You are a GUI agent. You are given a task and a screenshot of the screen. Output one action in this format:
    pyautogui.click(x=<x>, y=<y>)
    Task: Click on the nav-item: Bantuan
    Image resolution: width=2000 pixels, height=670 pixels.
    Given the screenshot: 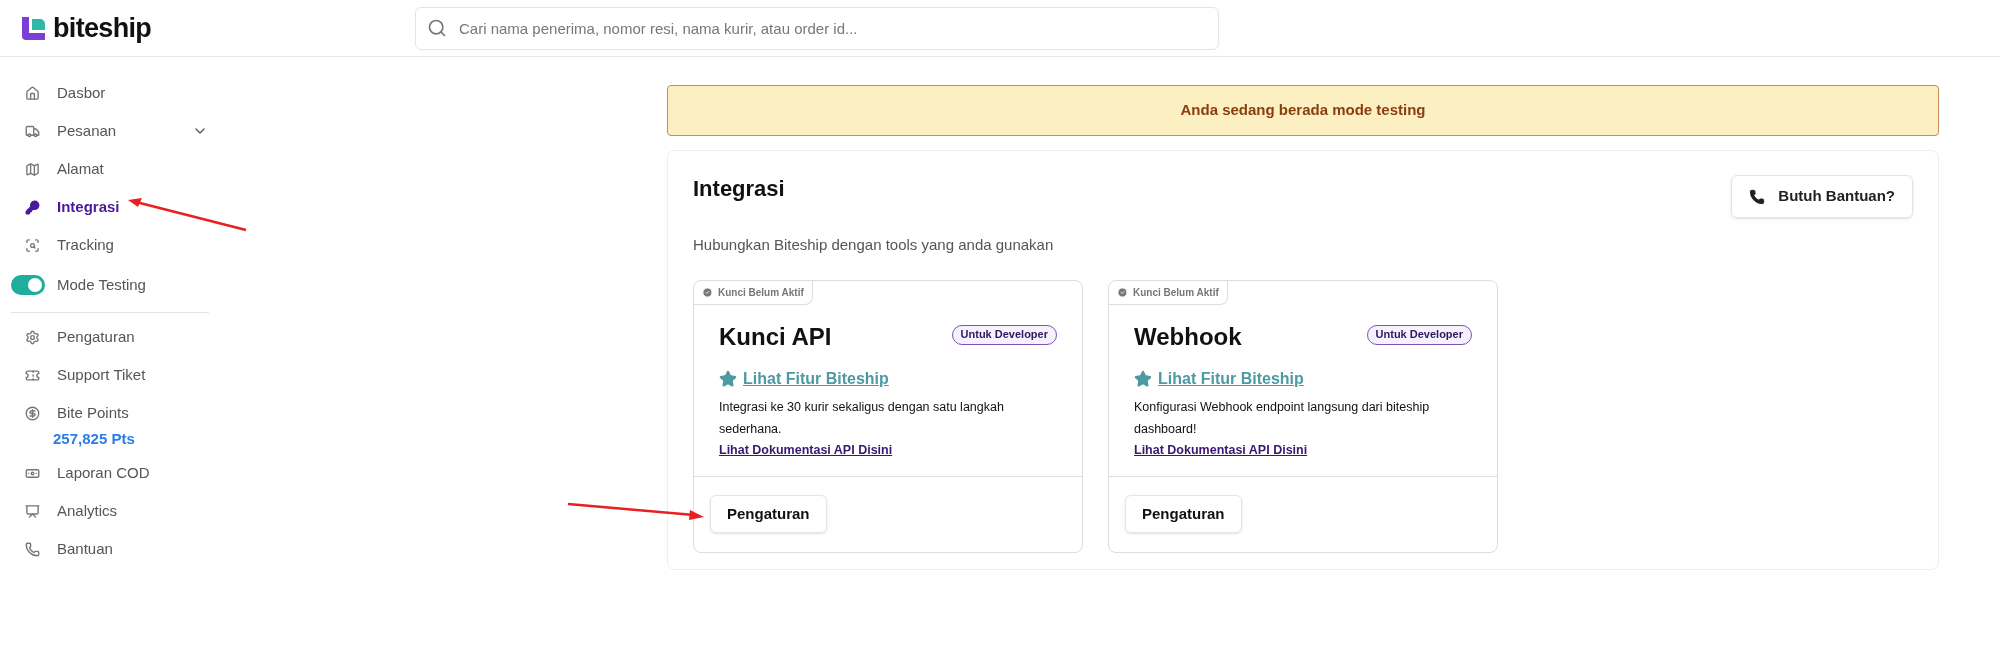 What is the action you would take?
    pyautogui.click(x=110, y=549)
    